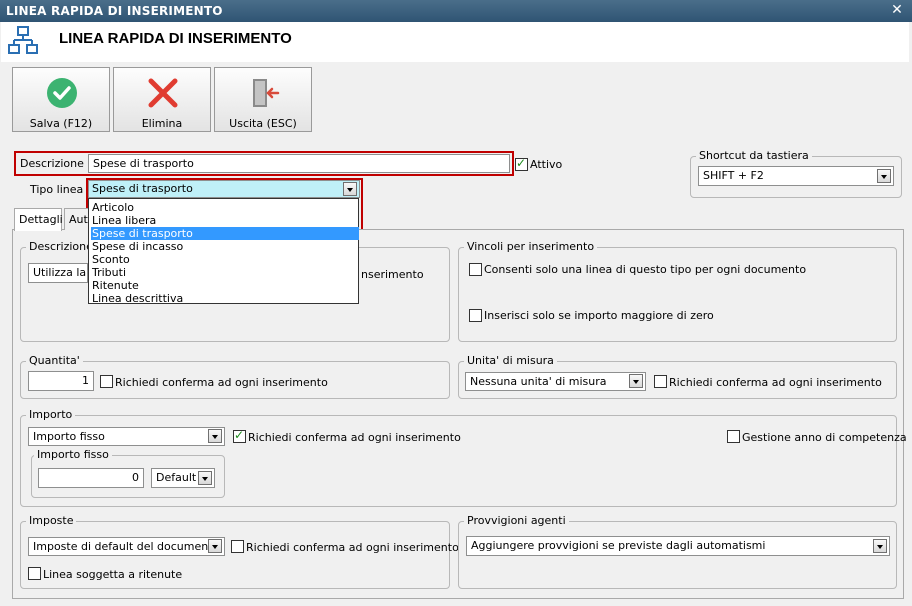 Image resolution: width=912 pixels, height=606 pixels. What do you see at coordinates (352, 547) in the screenshot?
I see `taxes-confirm-label: Richiedi conferma ad ogni inserimento` at bounding box center [352, 547].